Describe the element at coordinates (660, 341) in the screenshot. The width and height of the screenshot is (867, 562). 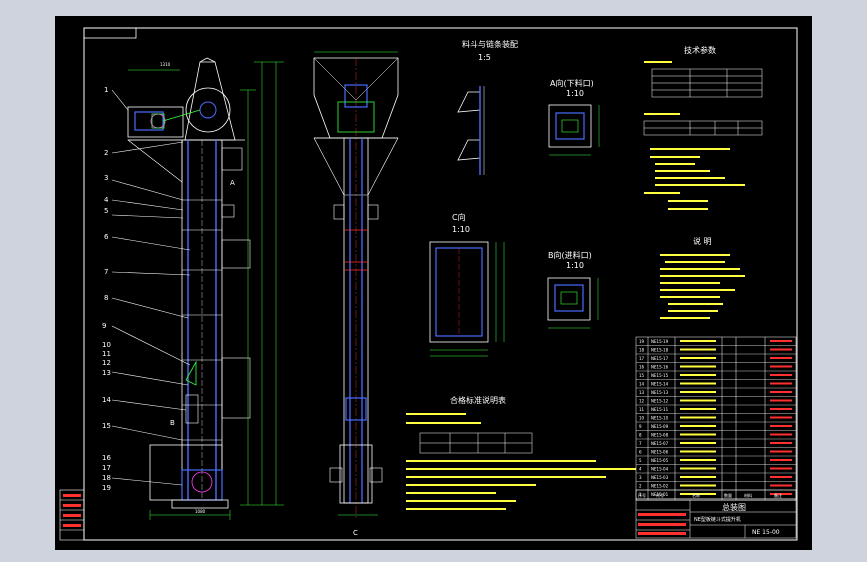
I see `bom-row-code: NE15-19` at that location.